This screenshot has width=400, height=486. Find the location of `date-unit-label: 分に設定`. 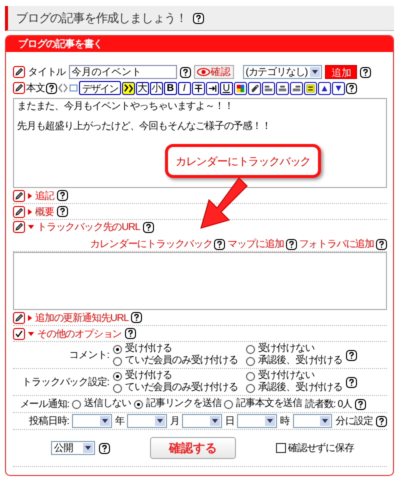

date-unit-label: 分に設定 is located at coordinates (354, 421).